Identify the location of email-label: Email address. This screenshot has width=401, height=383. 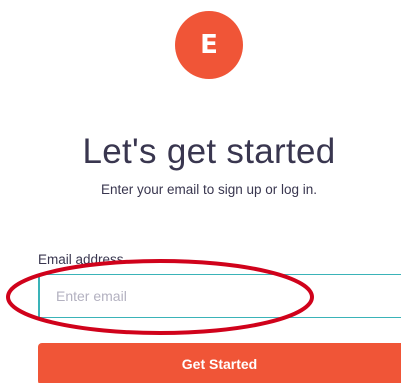
(81, 259).